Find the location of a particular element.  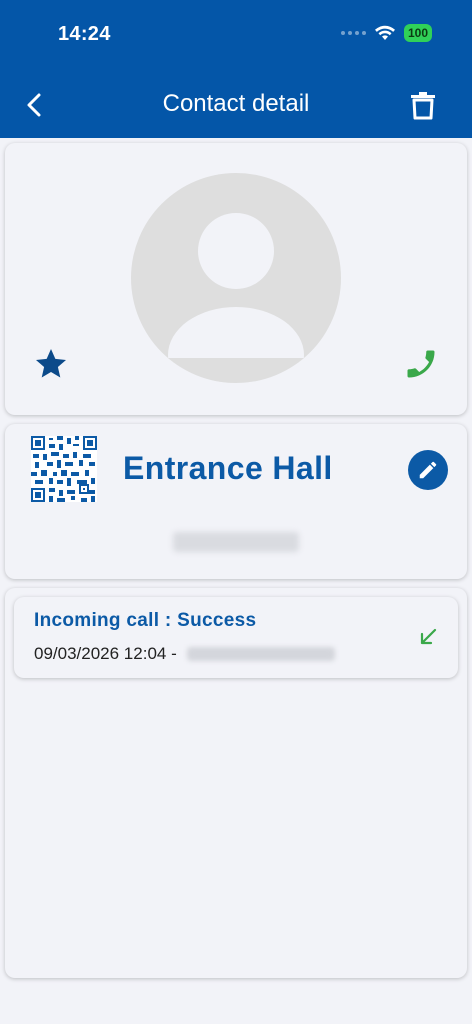

arrow-down-left-icon is located at coordinates (428, 636).